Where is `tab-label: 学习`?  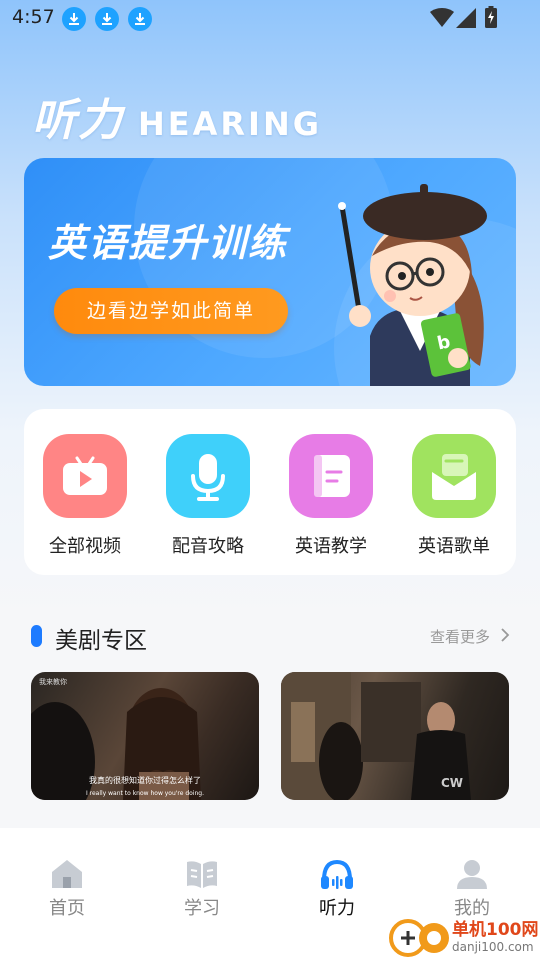 tab-label: 学习 is located at coordinates (202, 908).